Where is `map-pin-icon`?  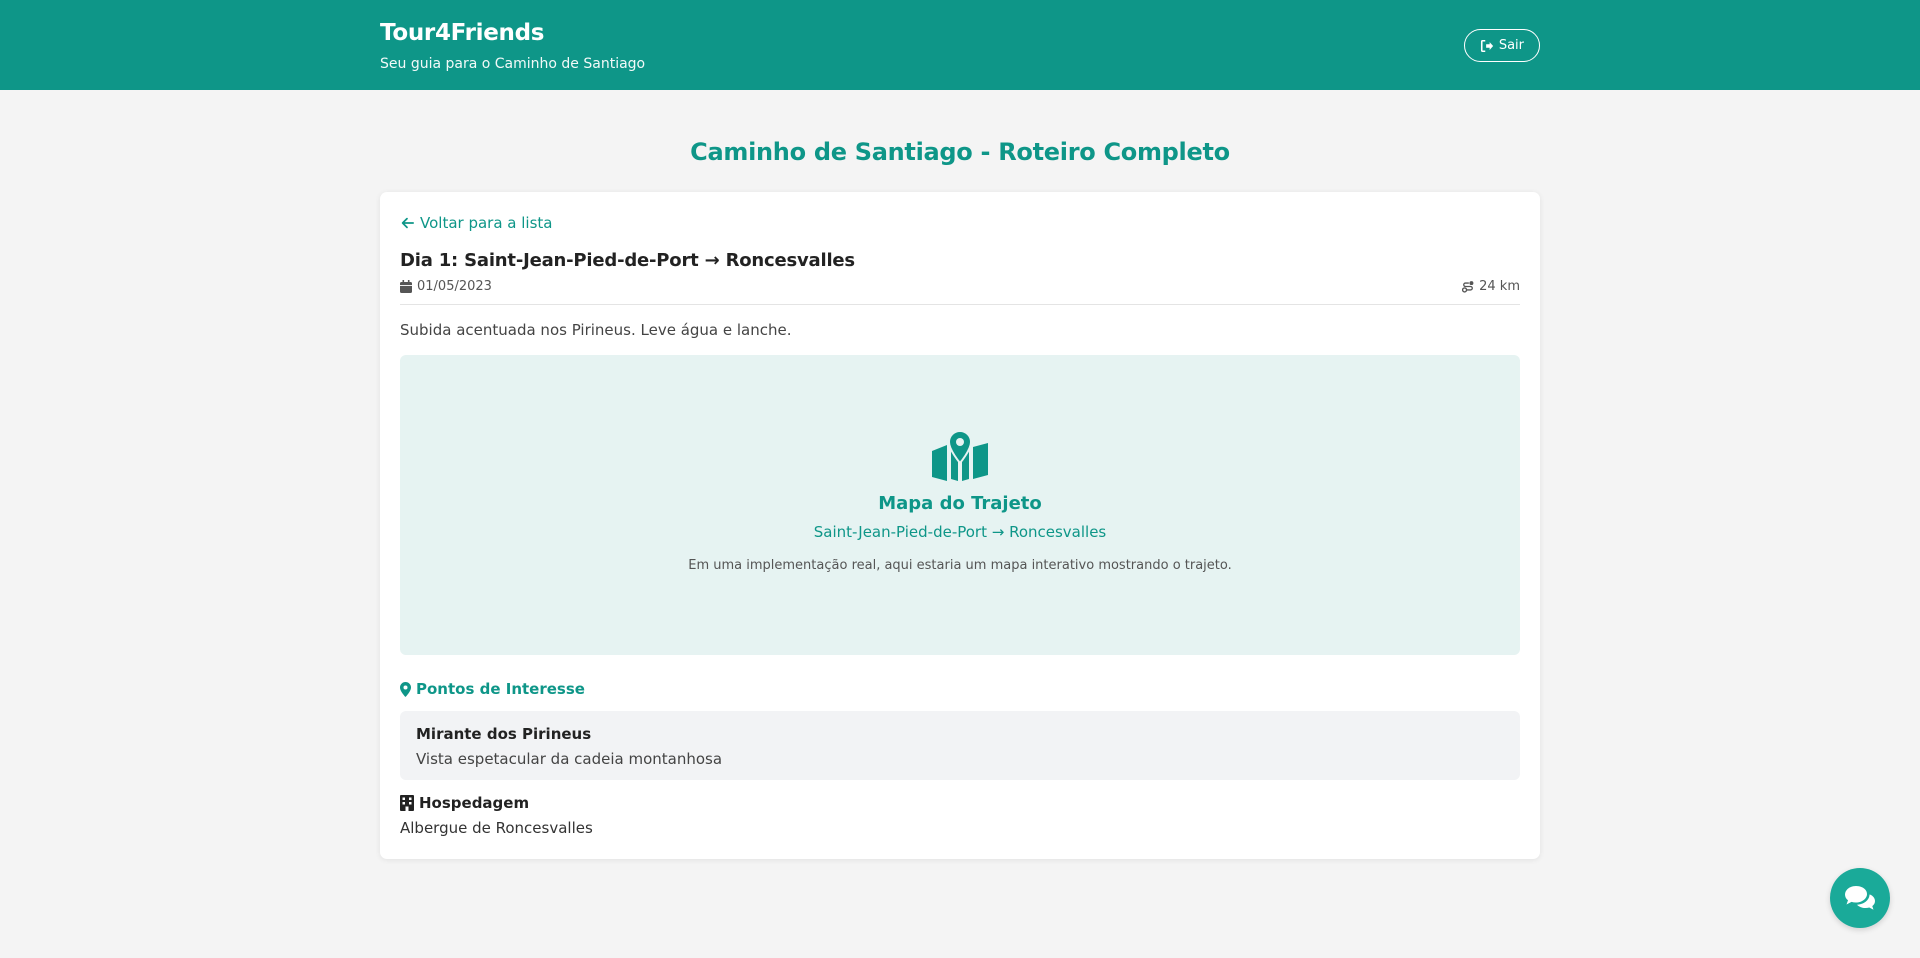 map-pin-icon is located at coordinates (405, 689).